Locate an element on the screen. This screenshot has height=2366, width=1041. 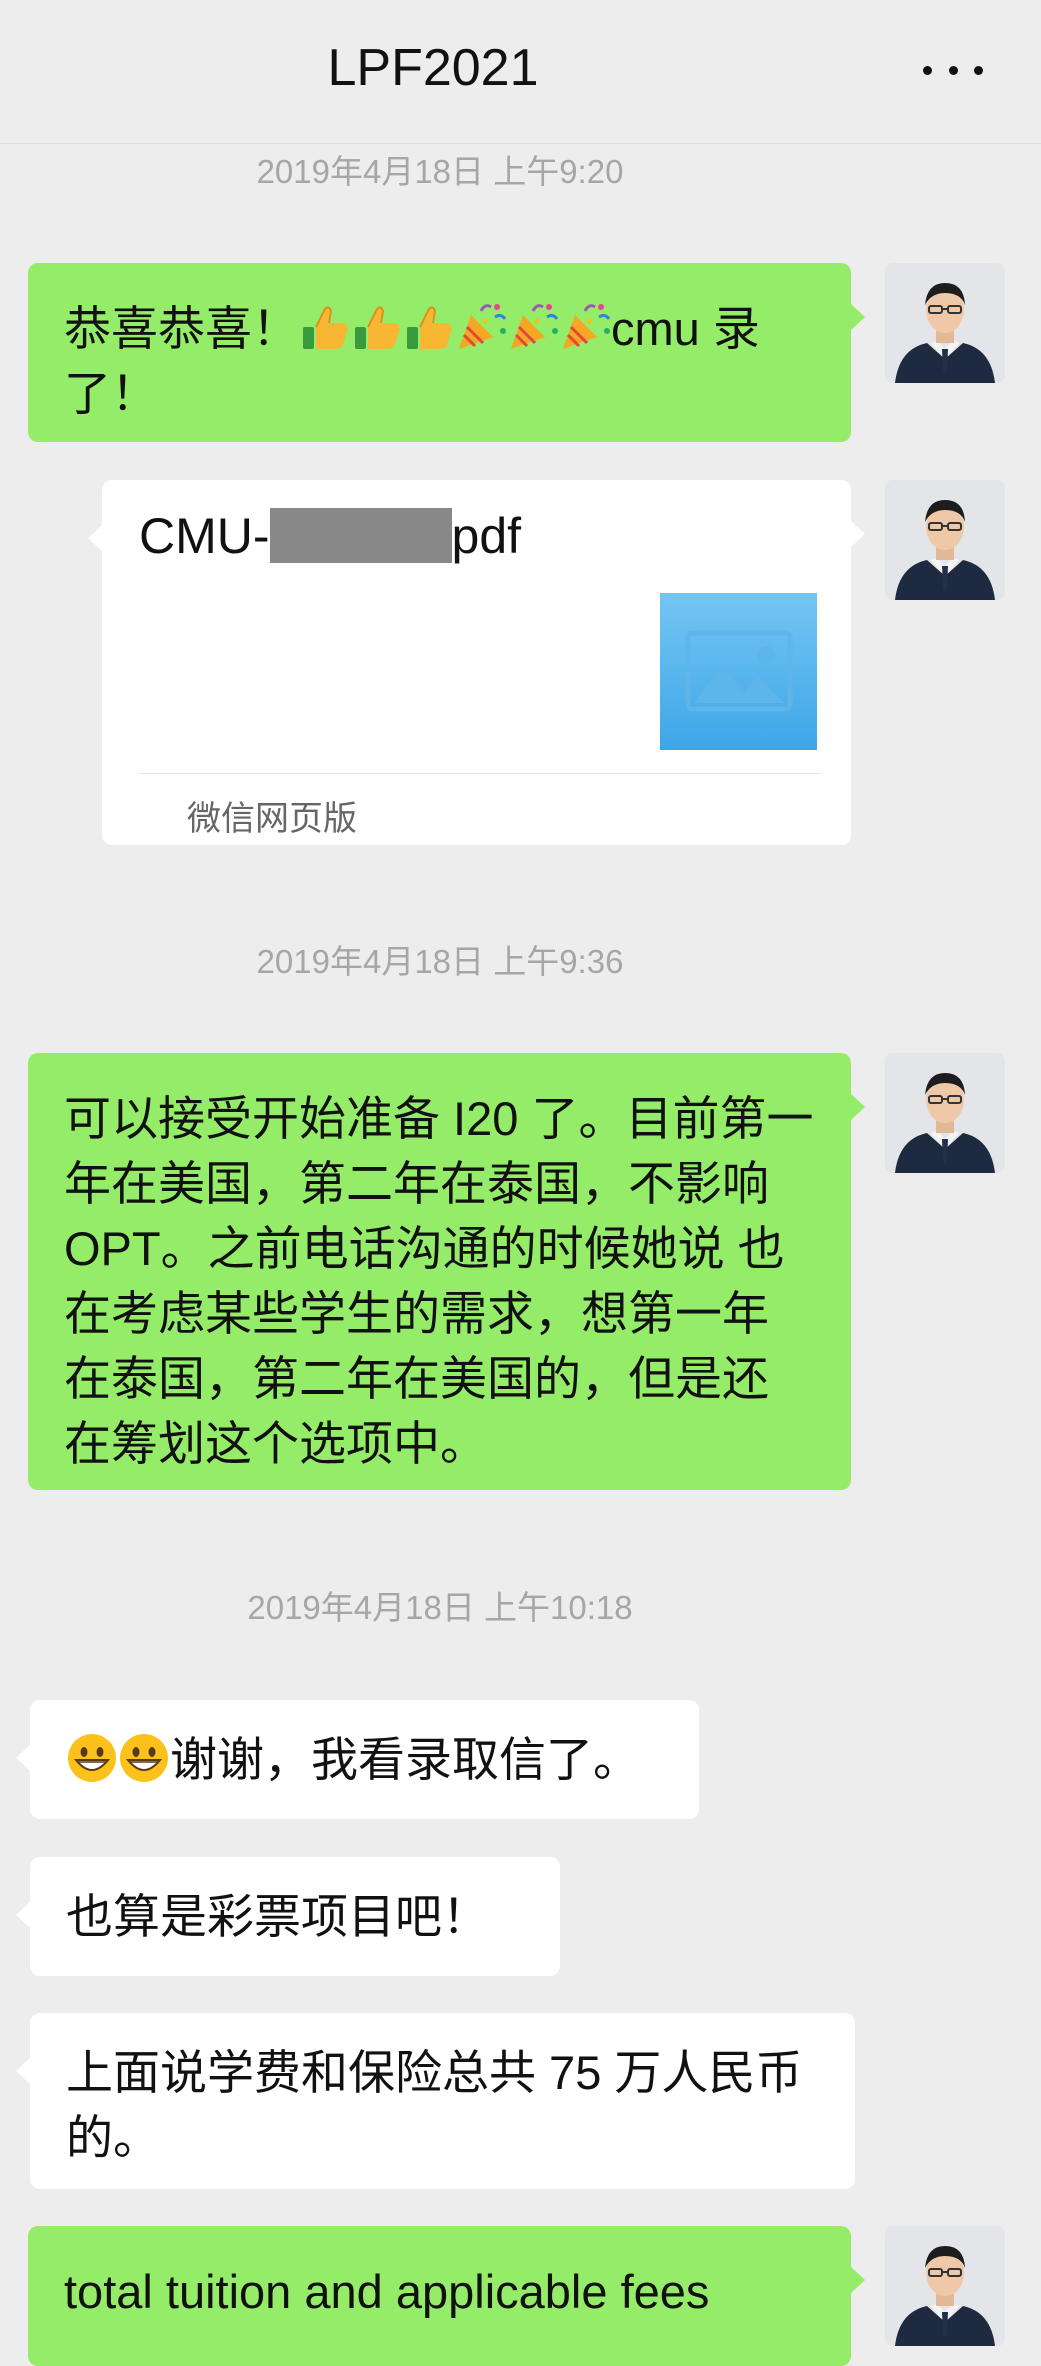
message-text: 谢谢，我看录取信了。 is located at coordinates (405, 1759).